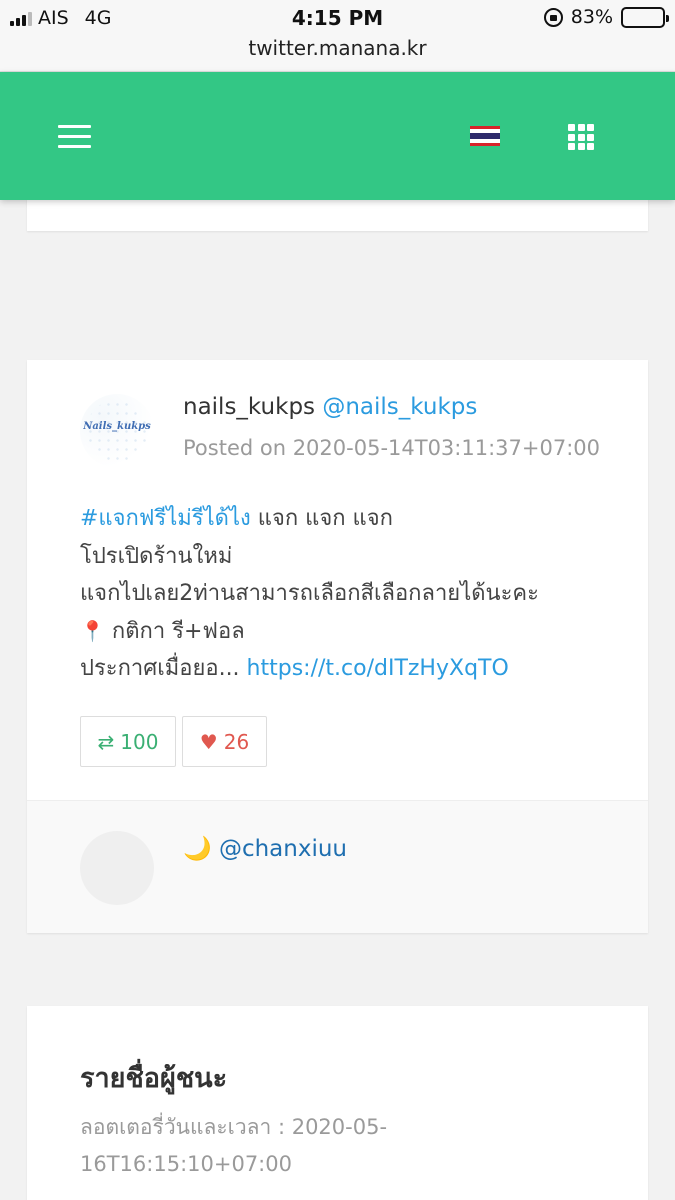 The image size is (675, 1200). Describe the element at coordinates (391, 448) in the screenshot. I see `posted-date: Posted on 2020-05-14T03:11:37+07:00` at that location.